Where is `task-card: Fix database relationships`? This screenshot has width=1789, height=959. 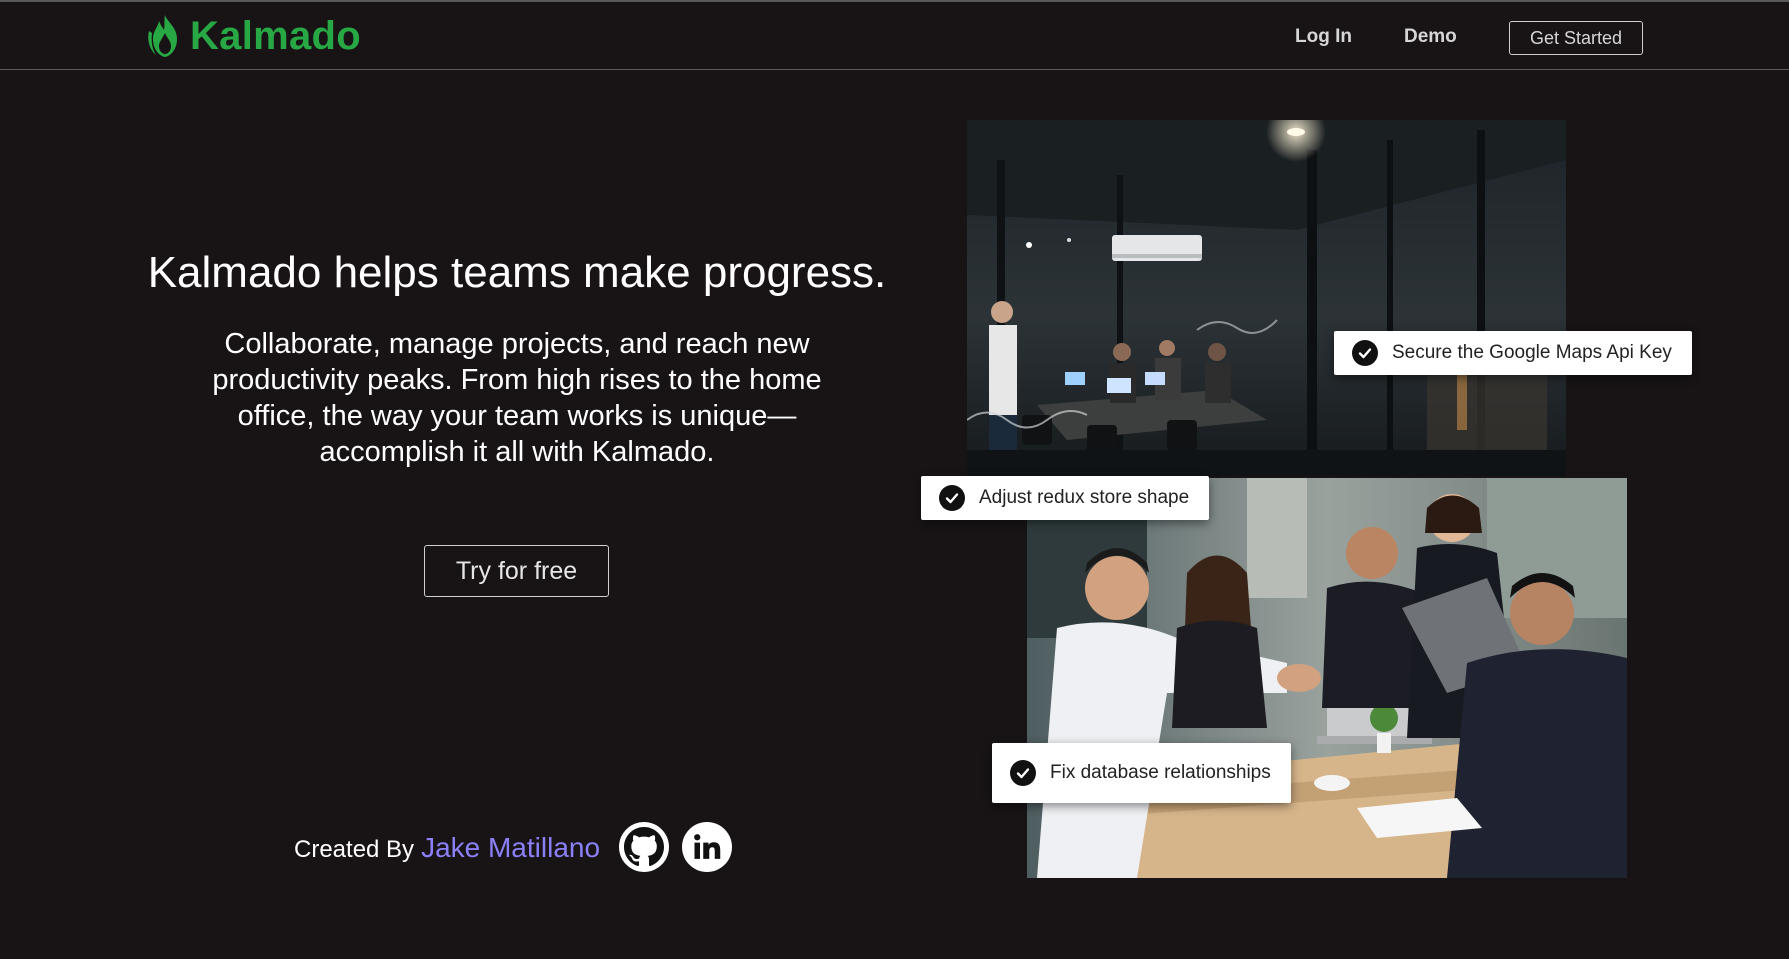
task-card: Fix database relationships is located at coordinates (1141, 773).